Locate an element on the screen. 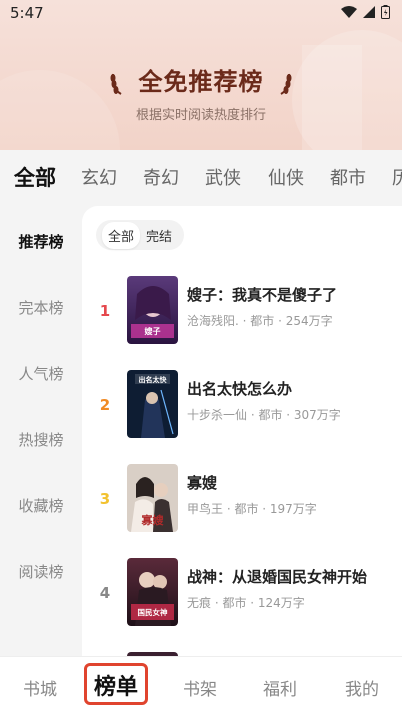  category-tabs: 全部 玄幻 奇幻 武侠 仙侠 都市 历 is located at coordinates (201, 178).